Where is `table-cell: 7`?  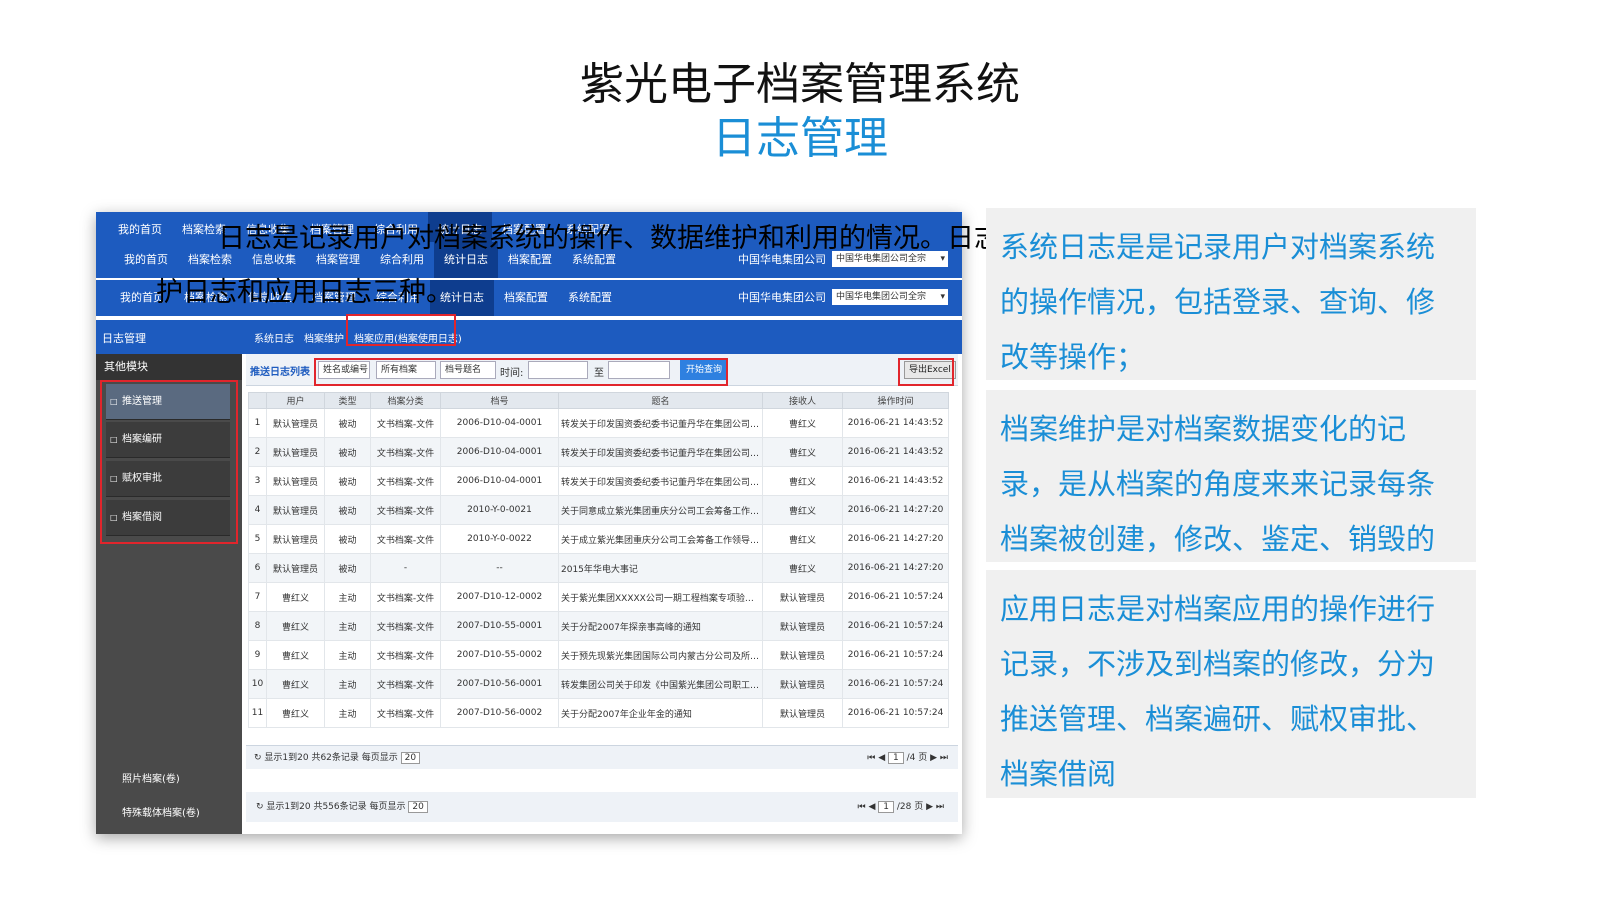 table-cell: 7 is located at coordinates (257, 597).